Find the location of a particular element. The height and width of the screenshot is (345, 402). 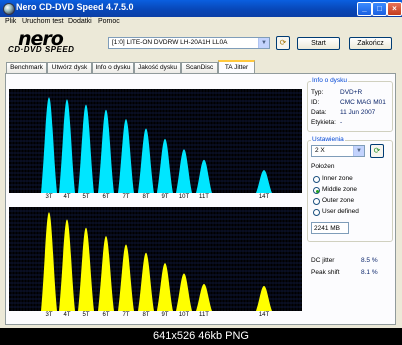

minimize-button: _ is located at coordinates (364, 9).